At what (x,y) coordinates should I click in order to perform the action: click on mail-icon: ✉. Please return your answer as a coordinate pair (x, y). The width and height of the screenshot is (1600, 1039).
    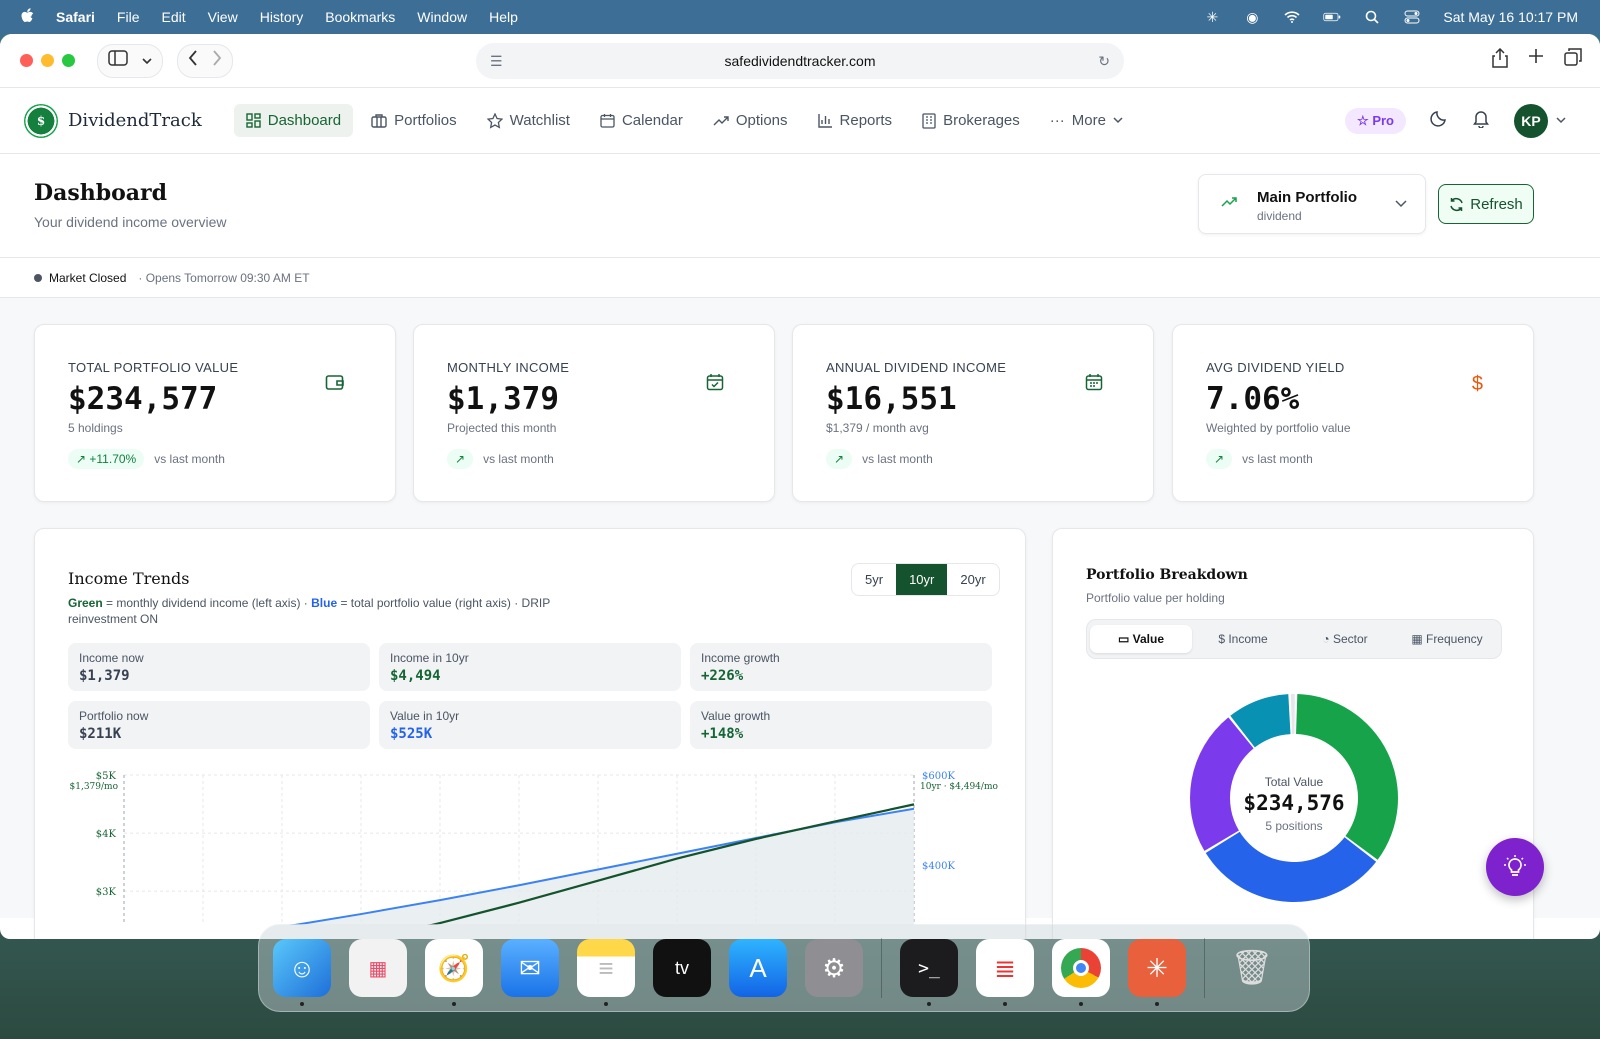
    Looking at the image, I should click on (530, 967).